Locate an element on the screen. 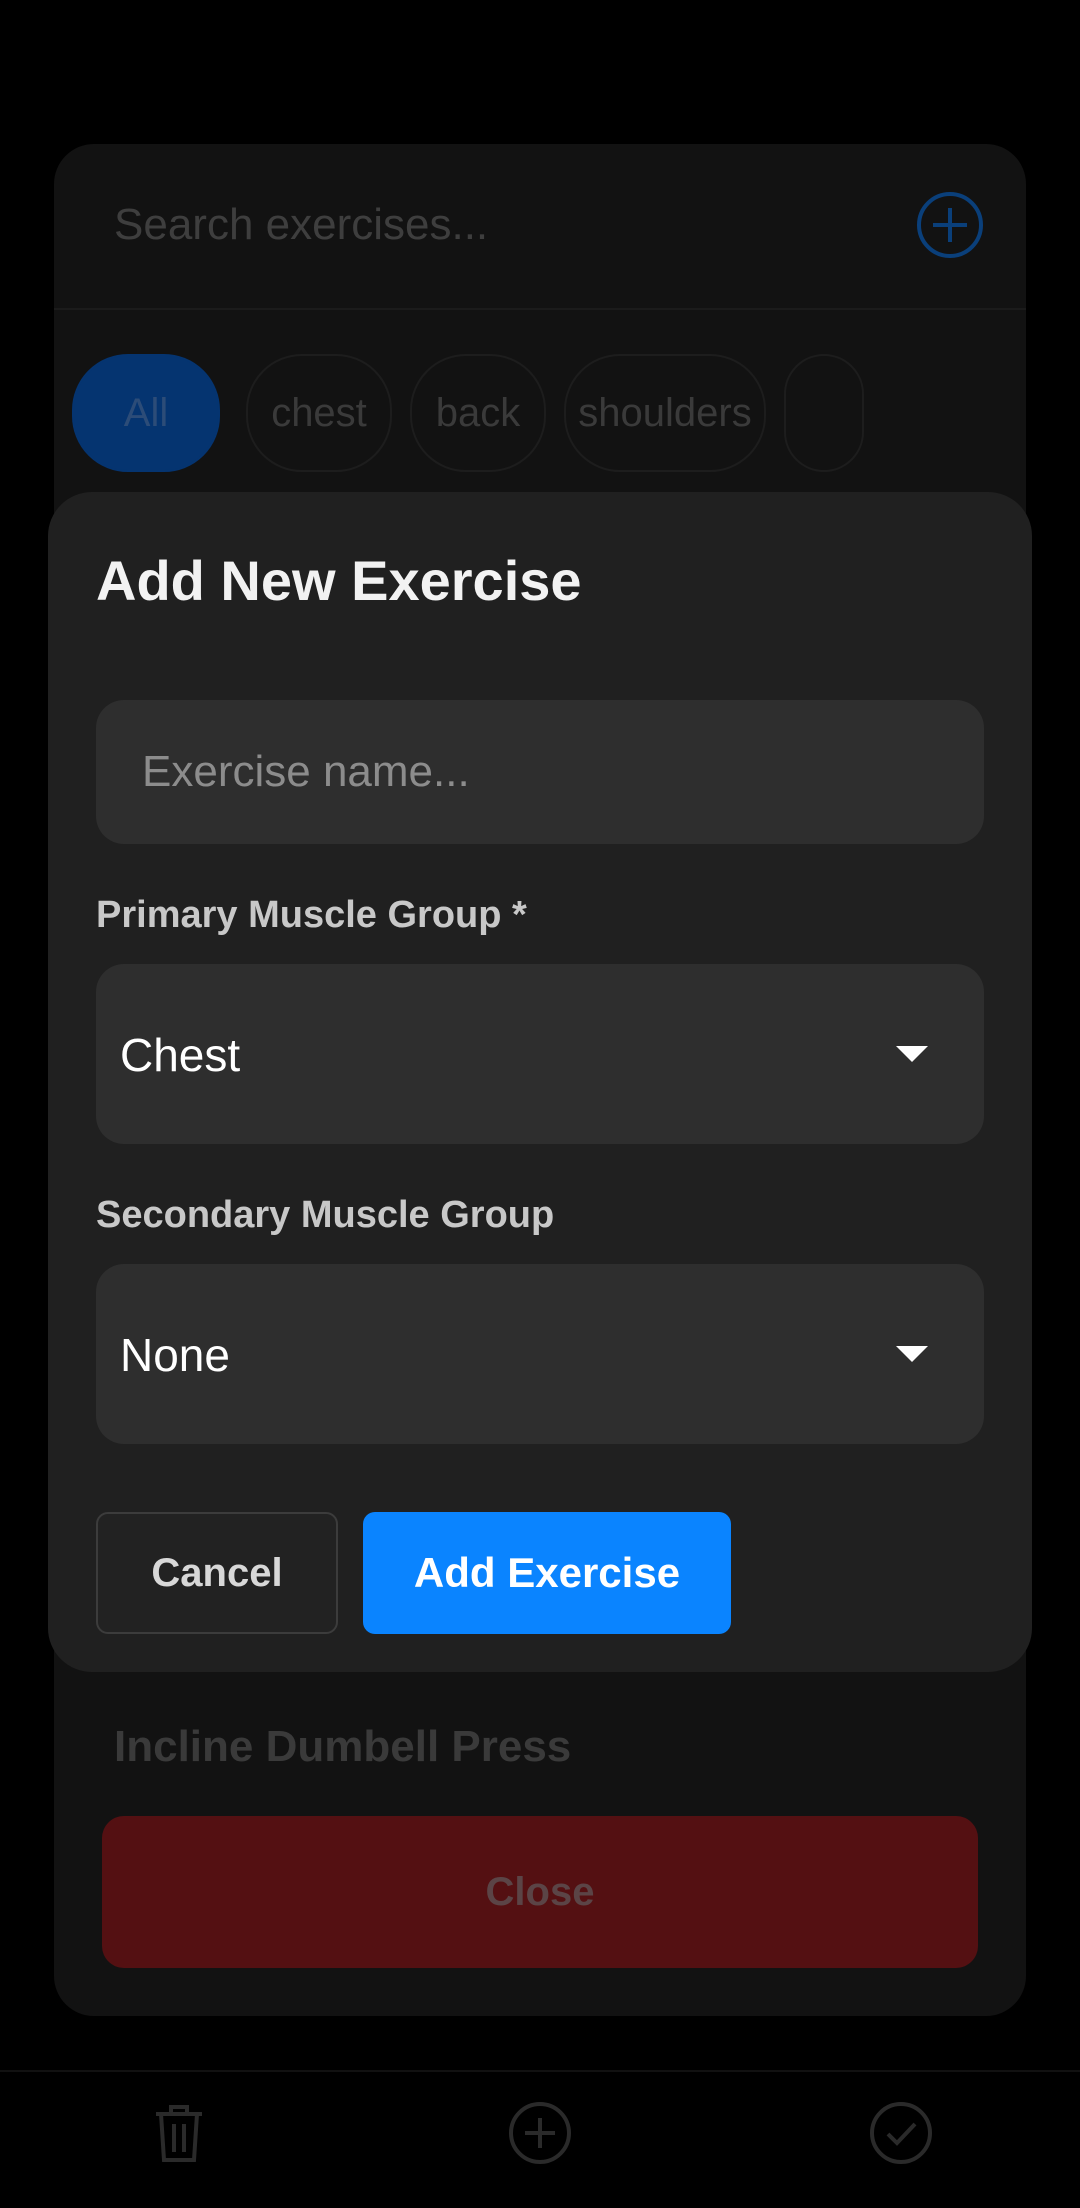 Image resolution: width=1080 pixels, height=2208 pixels. secondary-muscle-select: None is located at coordinates (540, 1354).